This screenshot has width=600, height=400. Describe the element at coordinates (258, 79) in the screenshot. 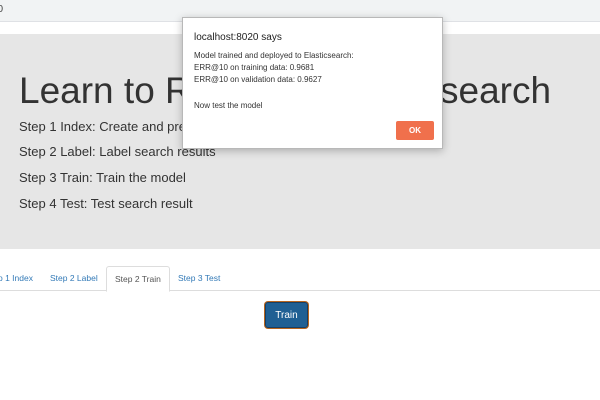

I see `dialog-message-line: ERR@10 on validation data: 0.9627` at that location.